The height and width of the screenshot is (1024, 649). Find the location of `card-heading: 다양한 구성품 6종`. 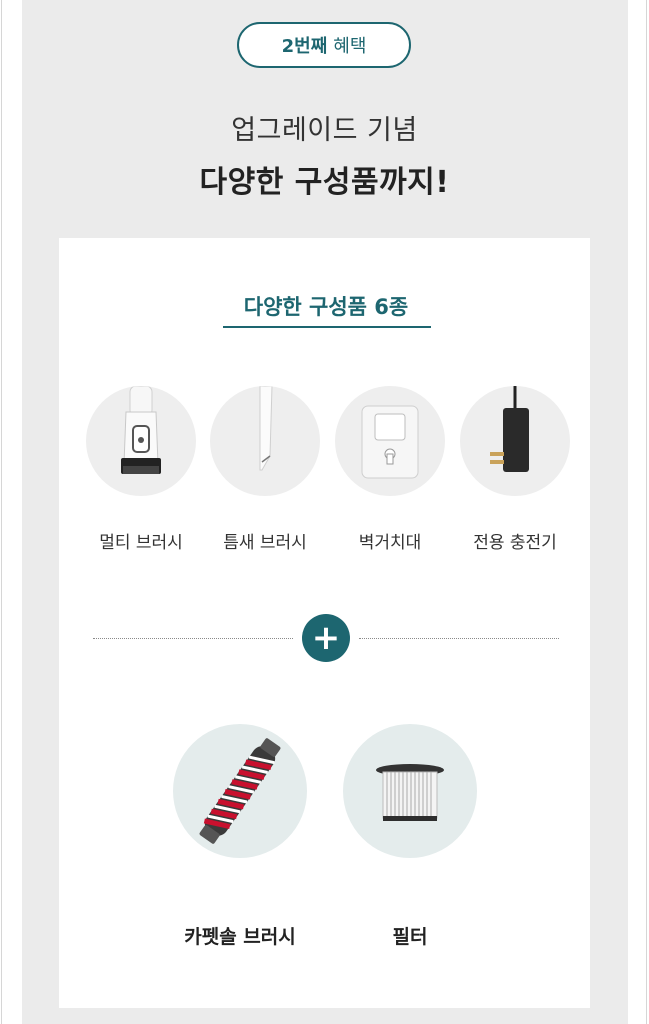

card-heading: 다양한 구성품 6종 is located at coordinates (326, 307).